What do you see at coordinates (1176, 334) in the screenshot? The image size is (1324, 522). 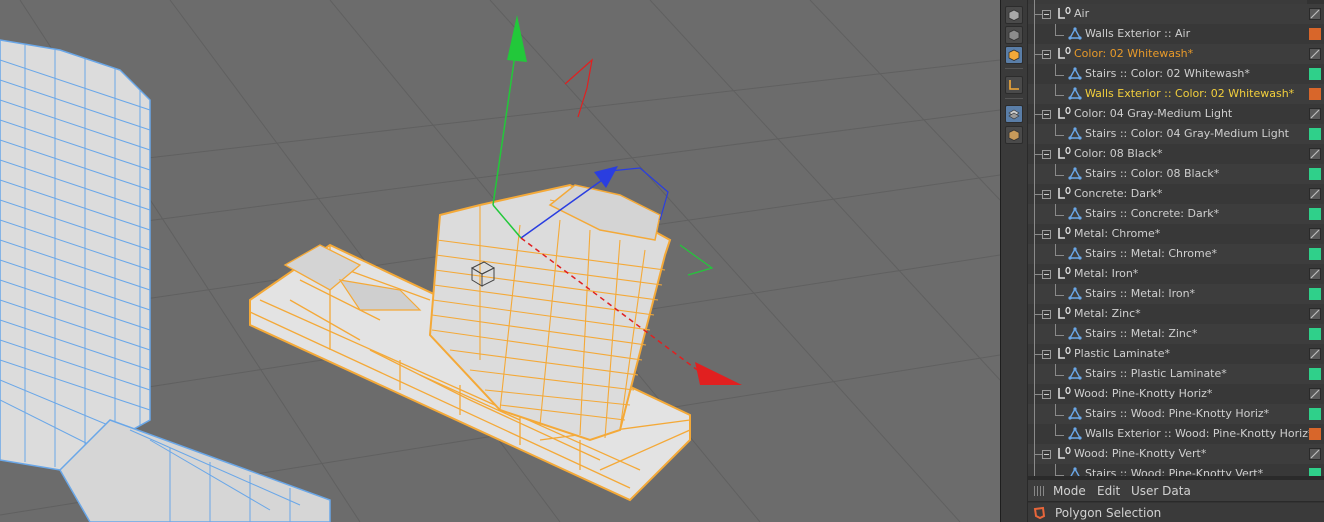 I see `object-row: Stairs :: Metal: Zinc*` at bounding box center [1176, 334].